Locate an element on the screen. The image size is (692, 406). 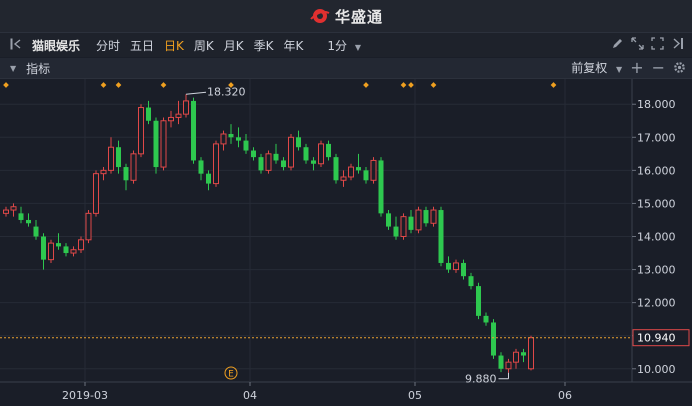
logo-icon is located at coordinates (320, 16).